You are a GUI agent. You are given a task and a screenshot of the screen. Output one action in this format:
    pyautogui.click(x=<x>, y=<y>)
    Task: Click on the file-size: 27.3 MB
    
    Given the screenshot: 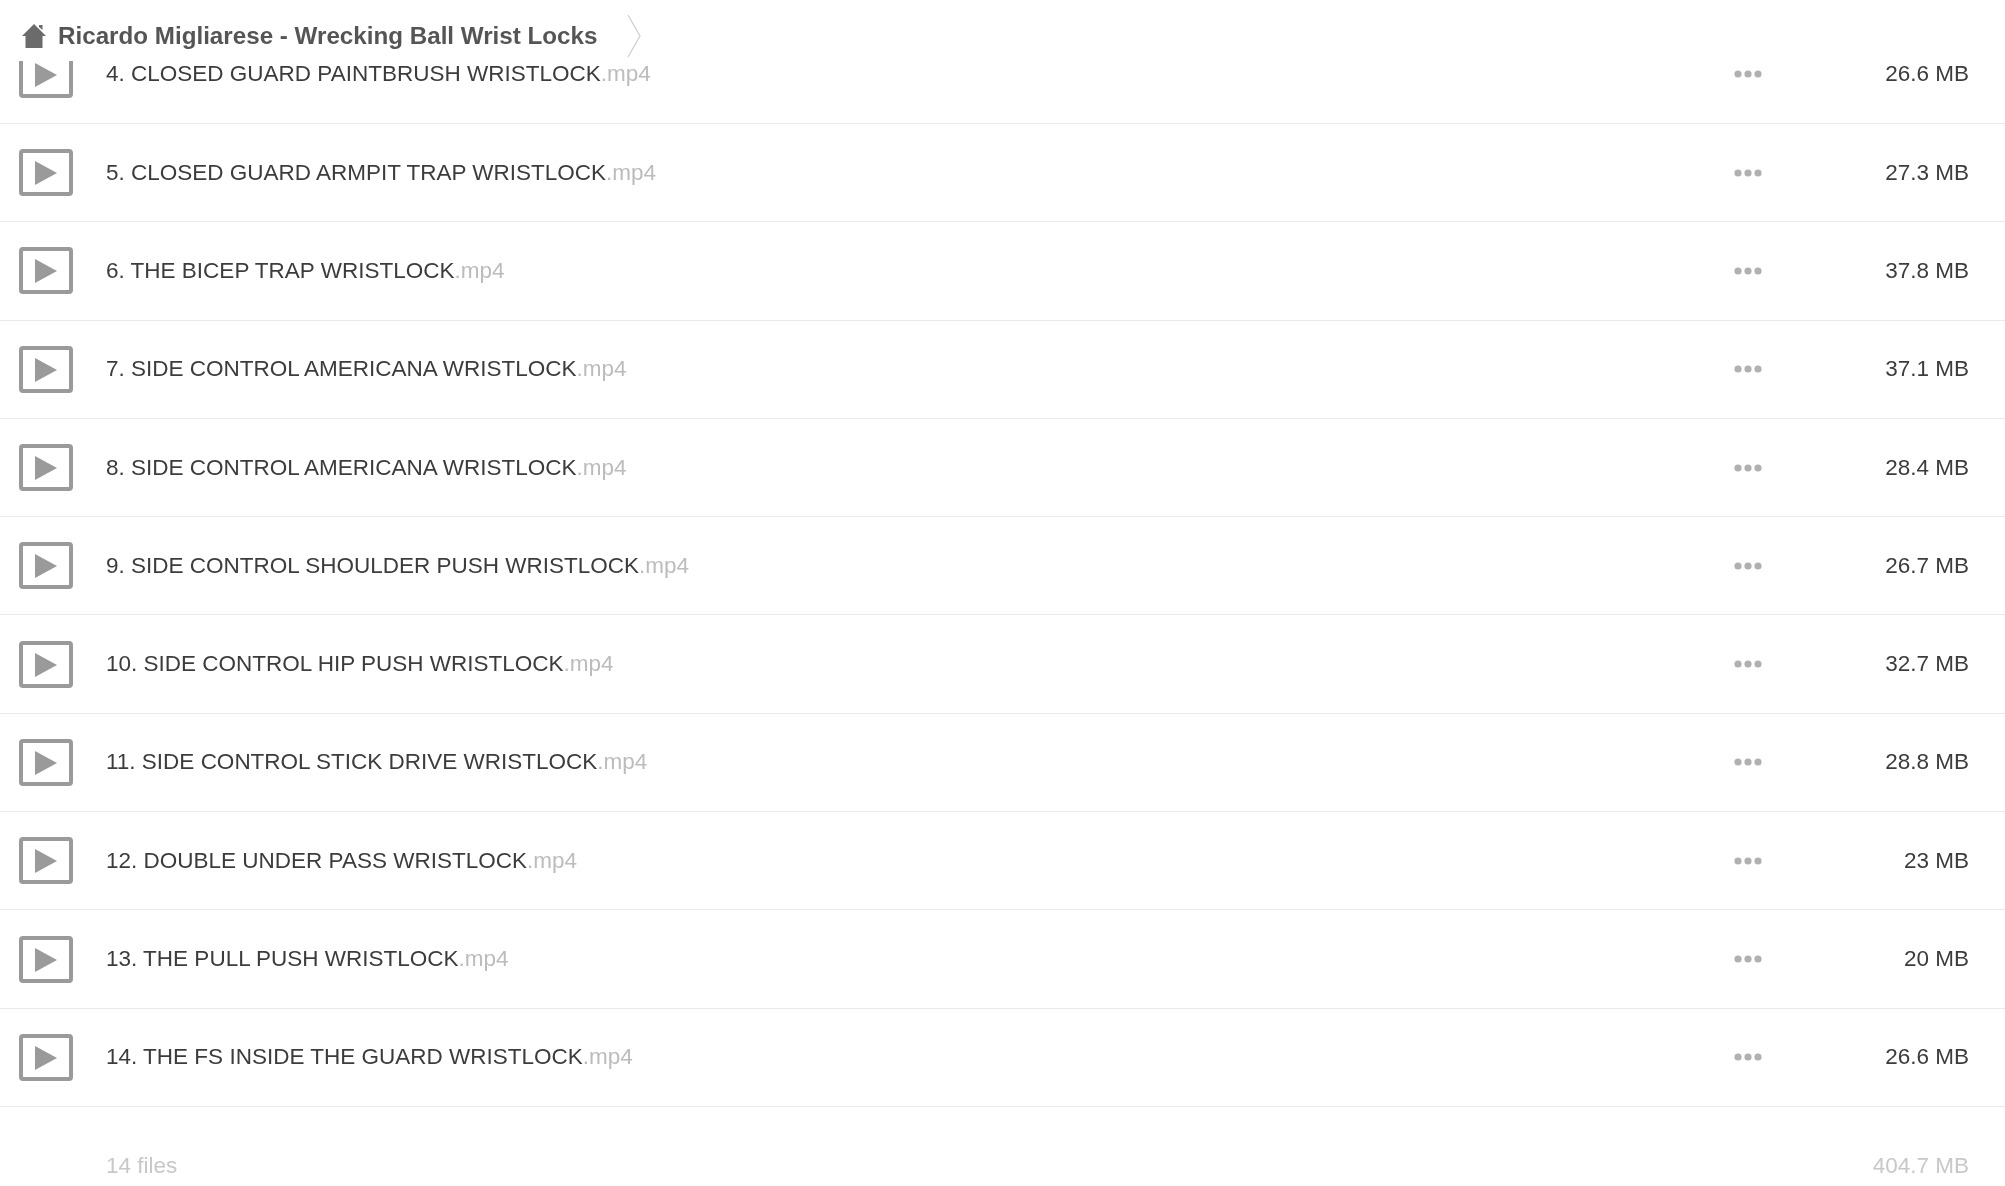 What is the action you would take?
    pyautogui.click(x=1926, y=172)
    